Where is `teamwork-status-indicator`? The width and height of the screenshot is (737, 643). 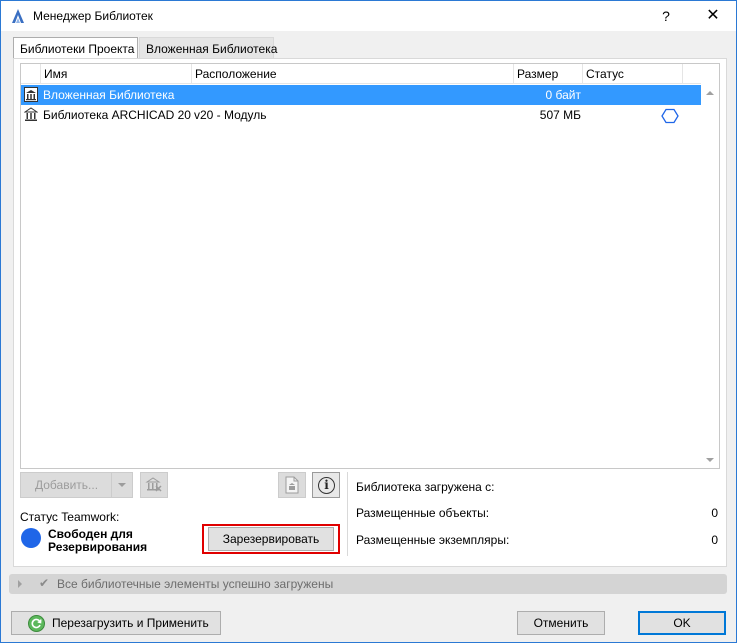
teamwork-status-indicator is located at coordinates (31, 538).